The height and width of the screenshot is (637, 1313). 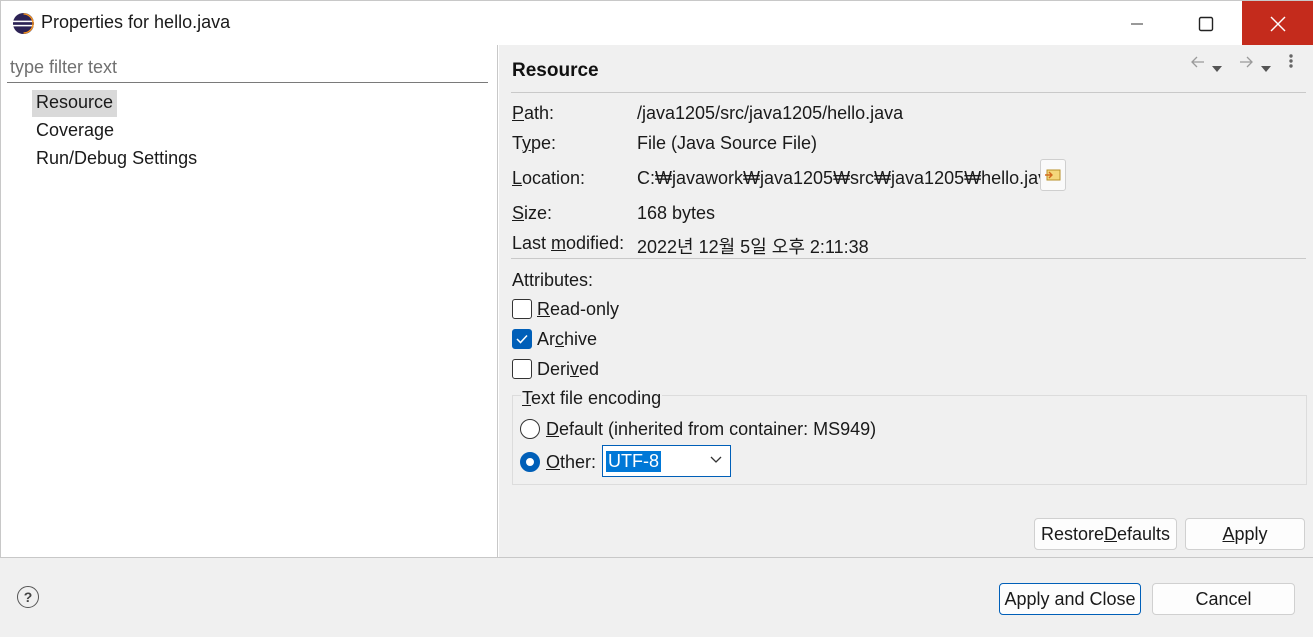 I want to click on back-arrow-icon, so click(x=1198, y=63).